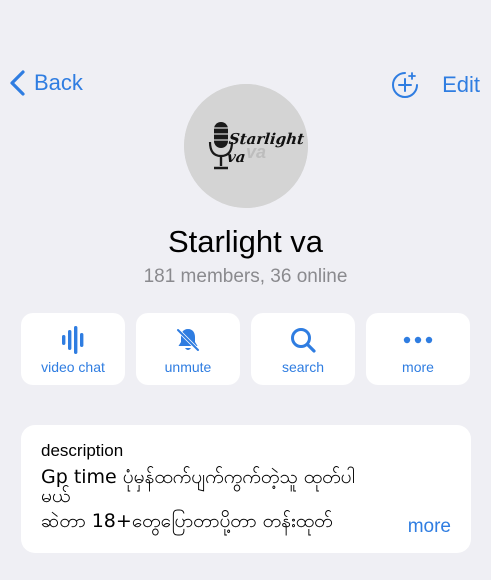 This screenshot has height=580, width=491. What do you see at coordinates (303, 367) in the screenshot?
I see `search-label: search` at bounding box center [303, 367].